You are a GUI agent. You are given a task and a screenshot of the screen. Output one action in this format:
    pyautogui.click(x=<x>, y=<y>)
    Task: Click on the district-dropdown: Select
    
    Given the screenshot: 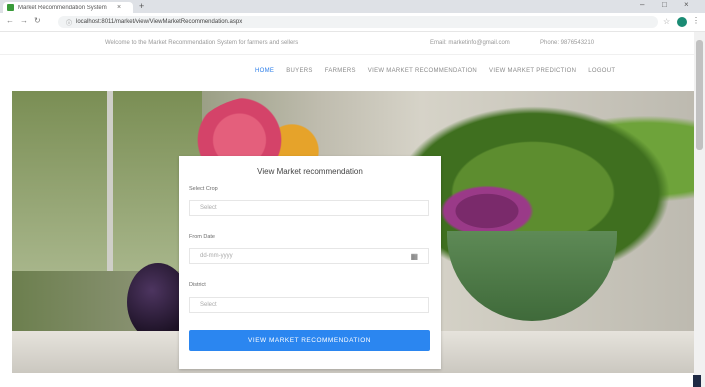 What is the action you would take?
    pyautogui.click(x=309, y=305)
    